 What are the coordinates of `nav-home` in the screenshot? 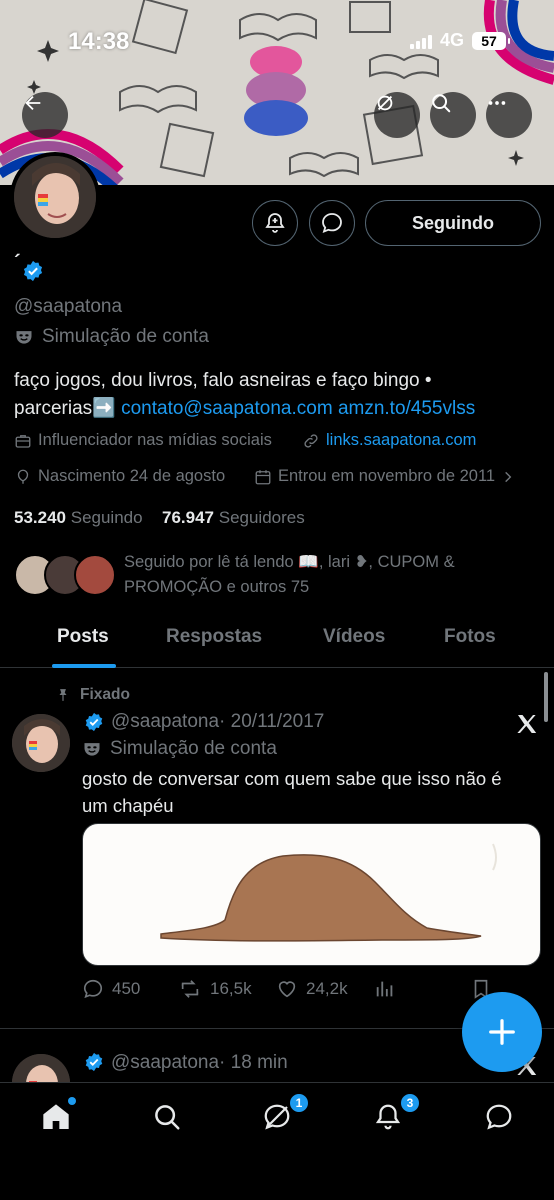 It's located at (57, 1116).